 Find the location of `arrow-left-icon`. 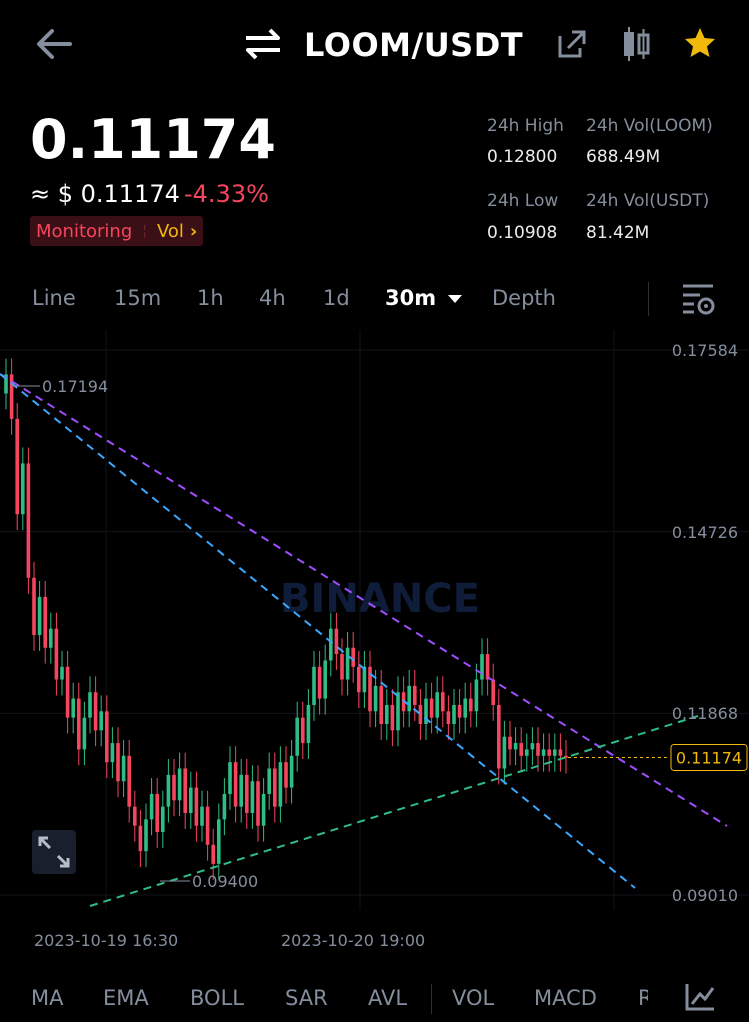

arrow-left-icon is located at coordinates (54, 44).